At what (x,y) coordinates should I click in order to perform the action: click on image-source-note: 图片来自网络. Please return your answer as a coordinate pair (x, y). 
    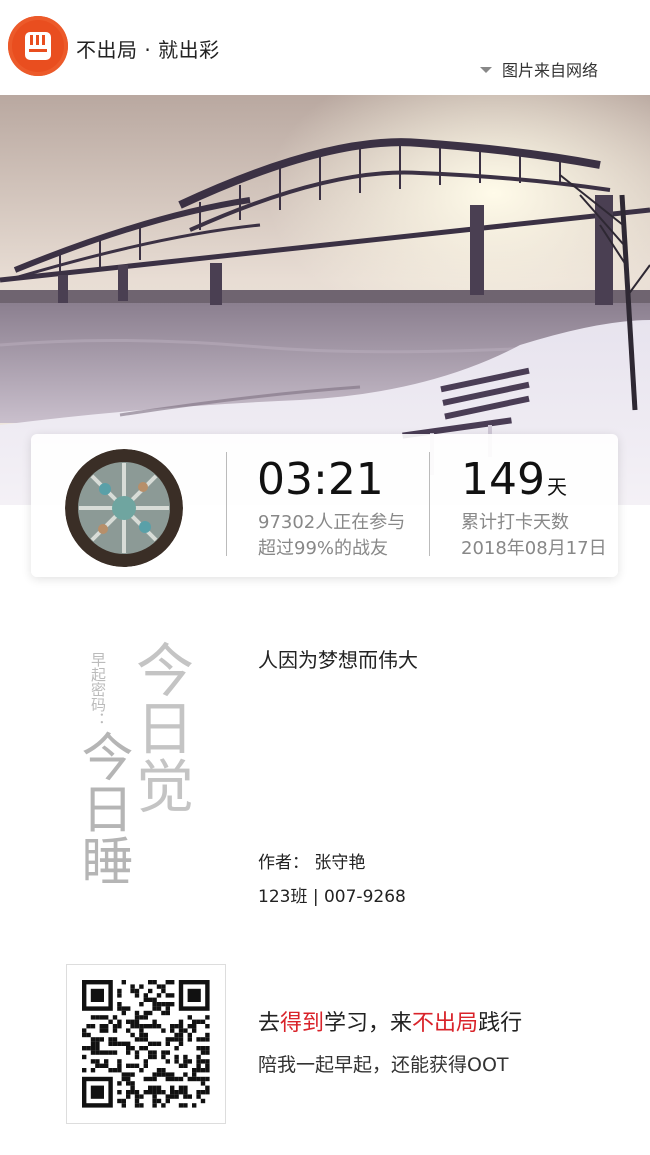
    Looking at the image, I should click on (539, 69).